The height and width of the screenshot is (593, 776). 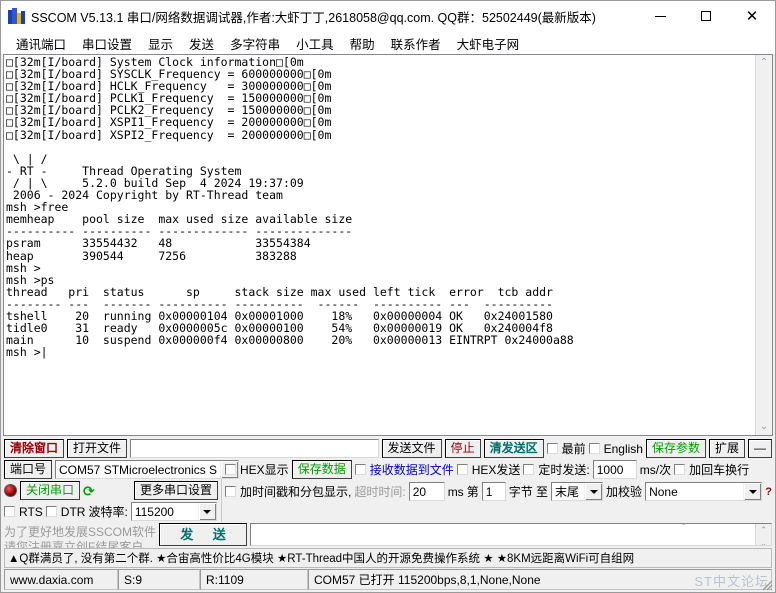 What do you see at coordinates (614, 469) in the screenshot?
I see `timed-interval-input` at bounding box center [614, 469].